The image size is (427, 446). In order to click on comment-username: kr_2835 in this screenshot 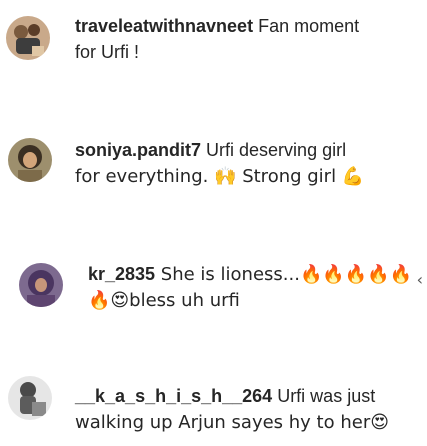, I will do `click(121, 274)`.